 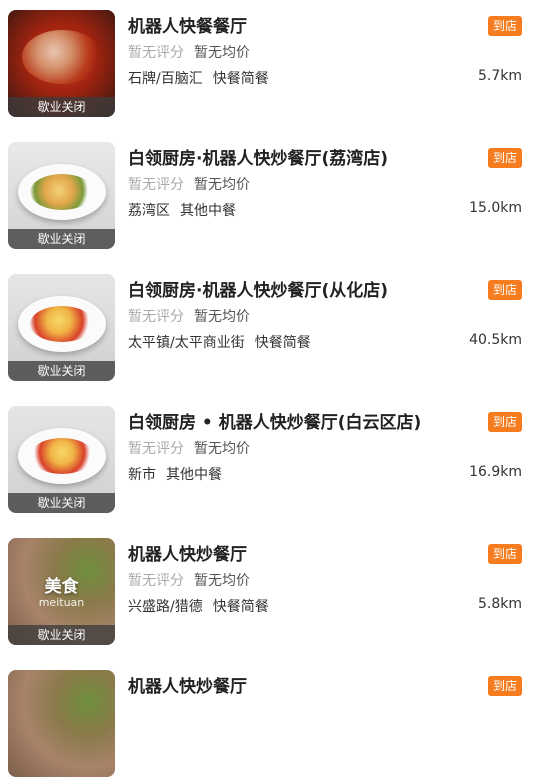 I want to click on area-text: 荔湾区, so click(x=149, y=211).